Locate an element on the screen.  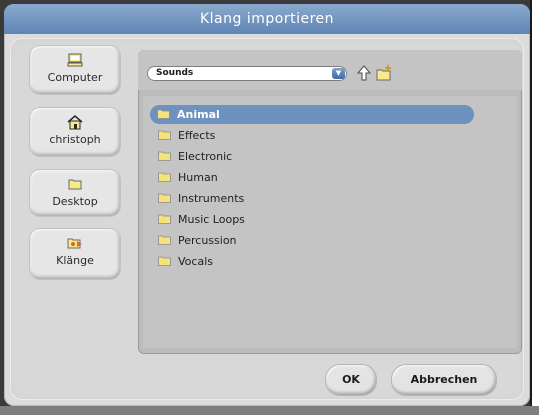
new-folder-icon is located at coordinates (384, 73).